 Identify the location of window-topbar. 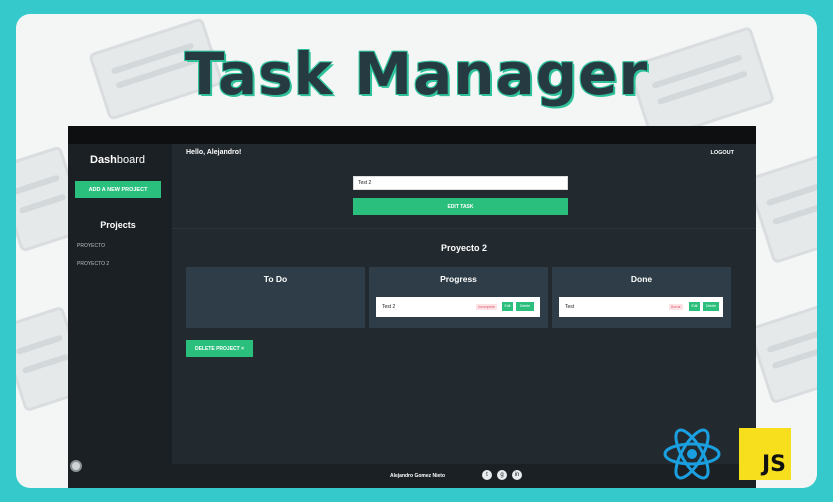
(412, 135).